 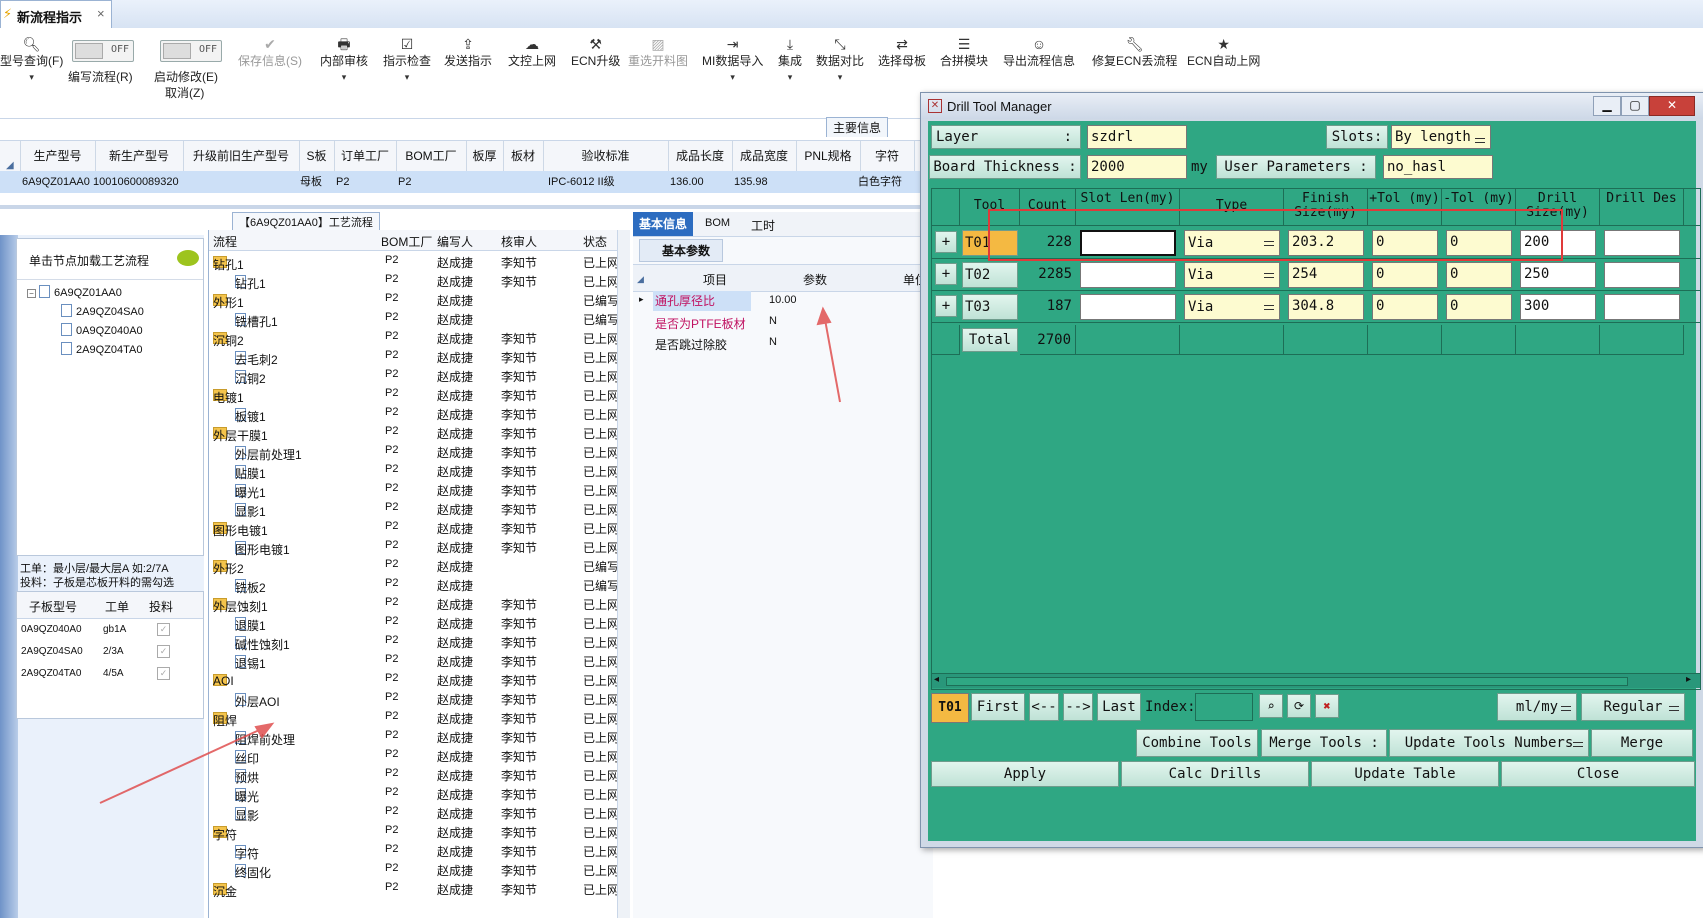 What do you see at coordinates (1635, 106) in the screenshot?
I see `maximize-button: ▢` at bounding box center [1635, 106].